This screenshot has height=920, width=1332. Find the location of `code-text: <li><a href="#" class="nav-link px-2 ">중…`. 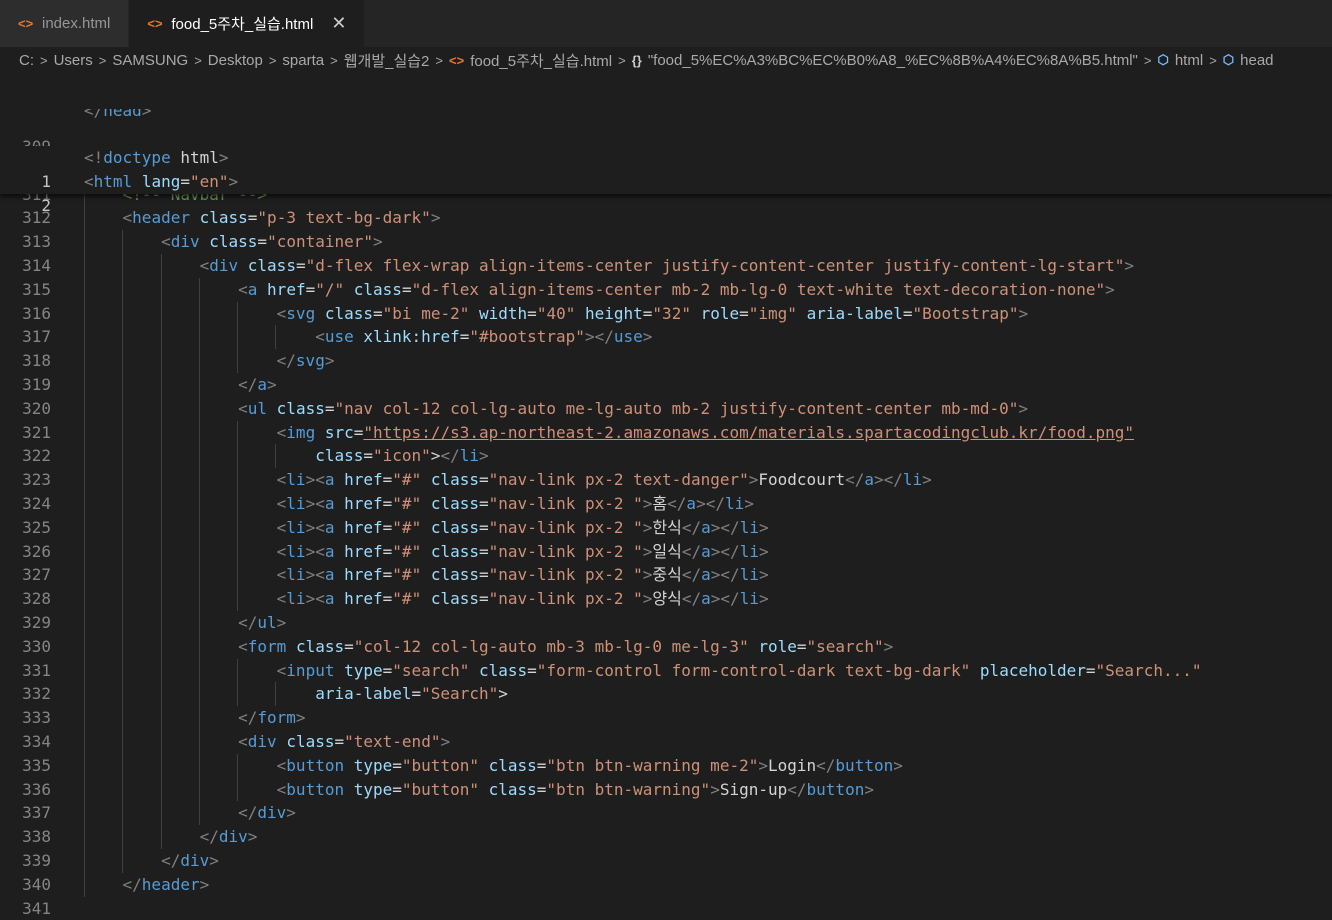

code-text: <li><a href="#" class="nav-link px-2 ">중… is located at coordinates (522, 575).